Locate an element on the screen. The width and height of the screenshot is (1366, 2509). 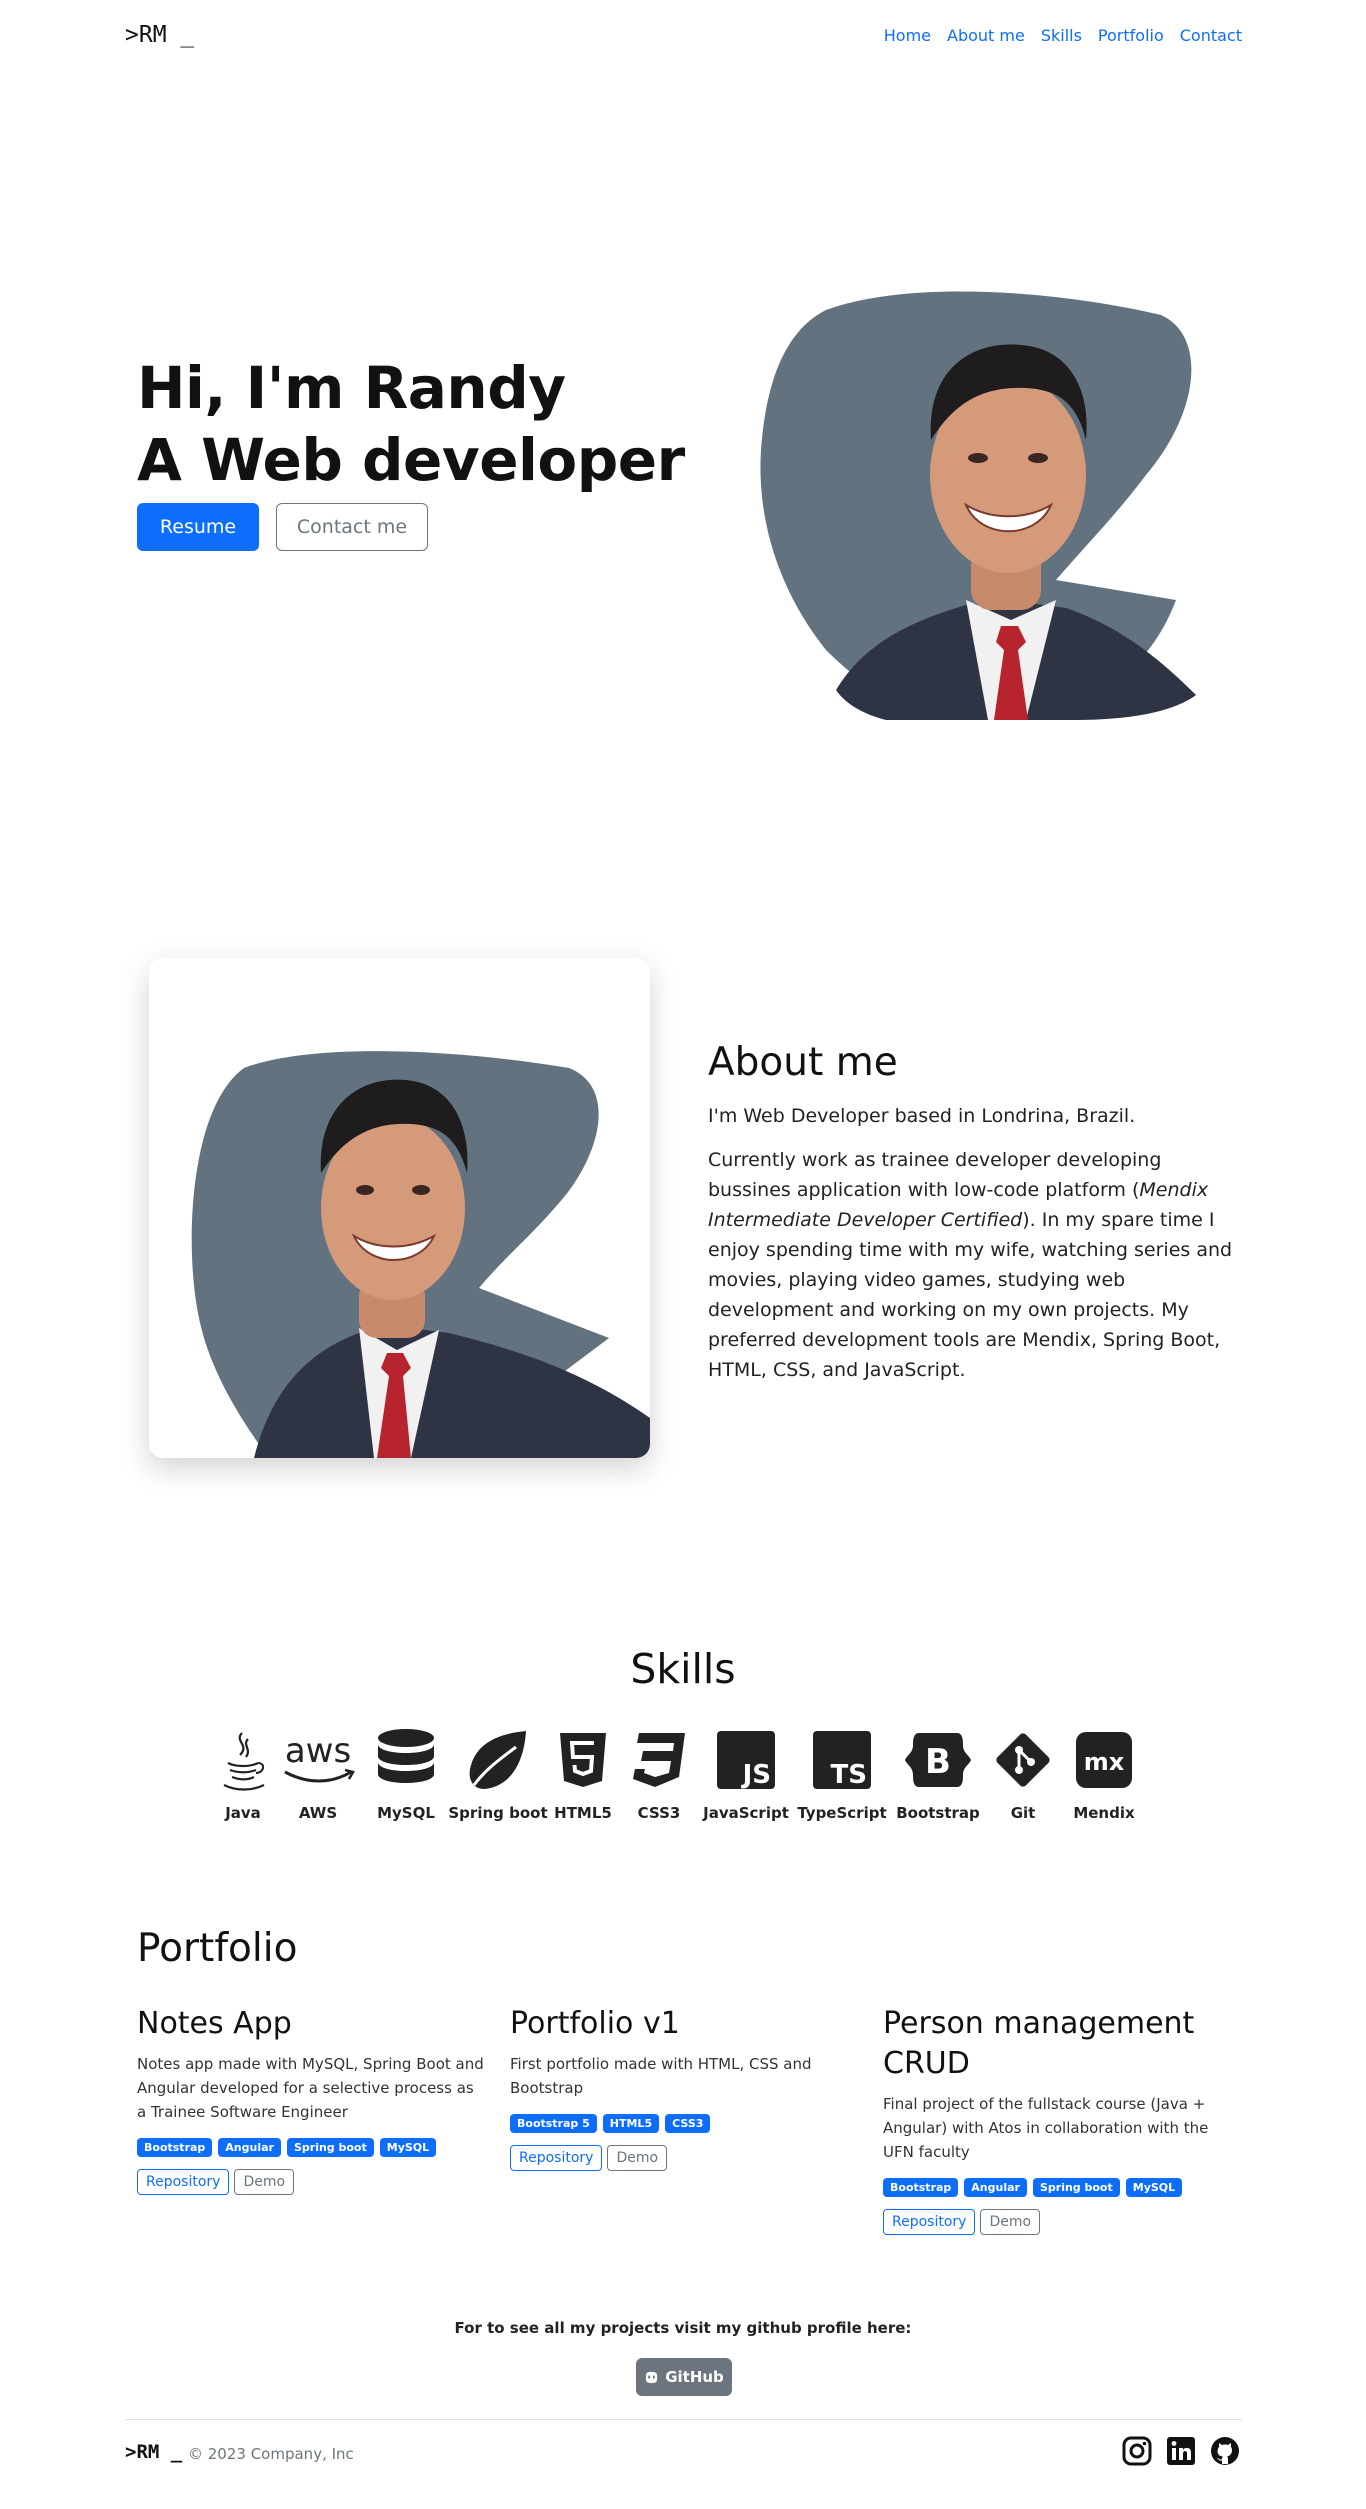
nav-contact: Contact is located at coordinates (1211, 35).